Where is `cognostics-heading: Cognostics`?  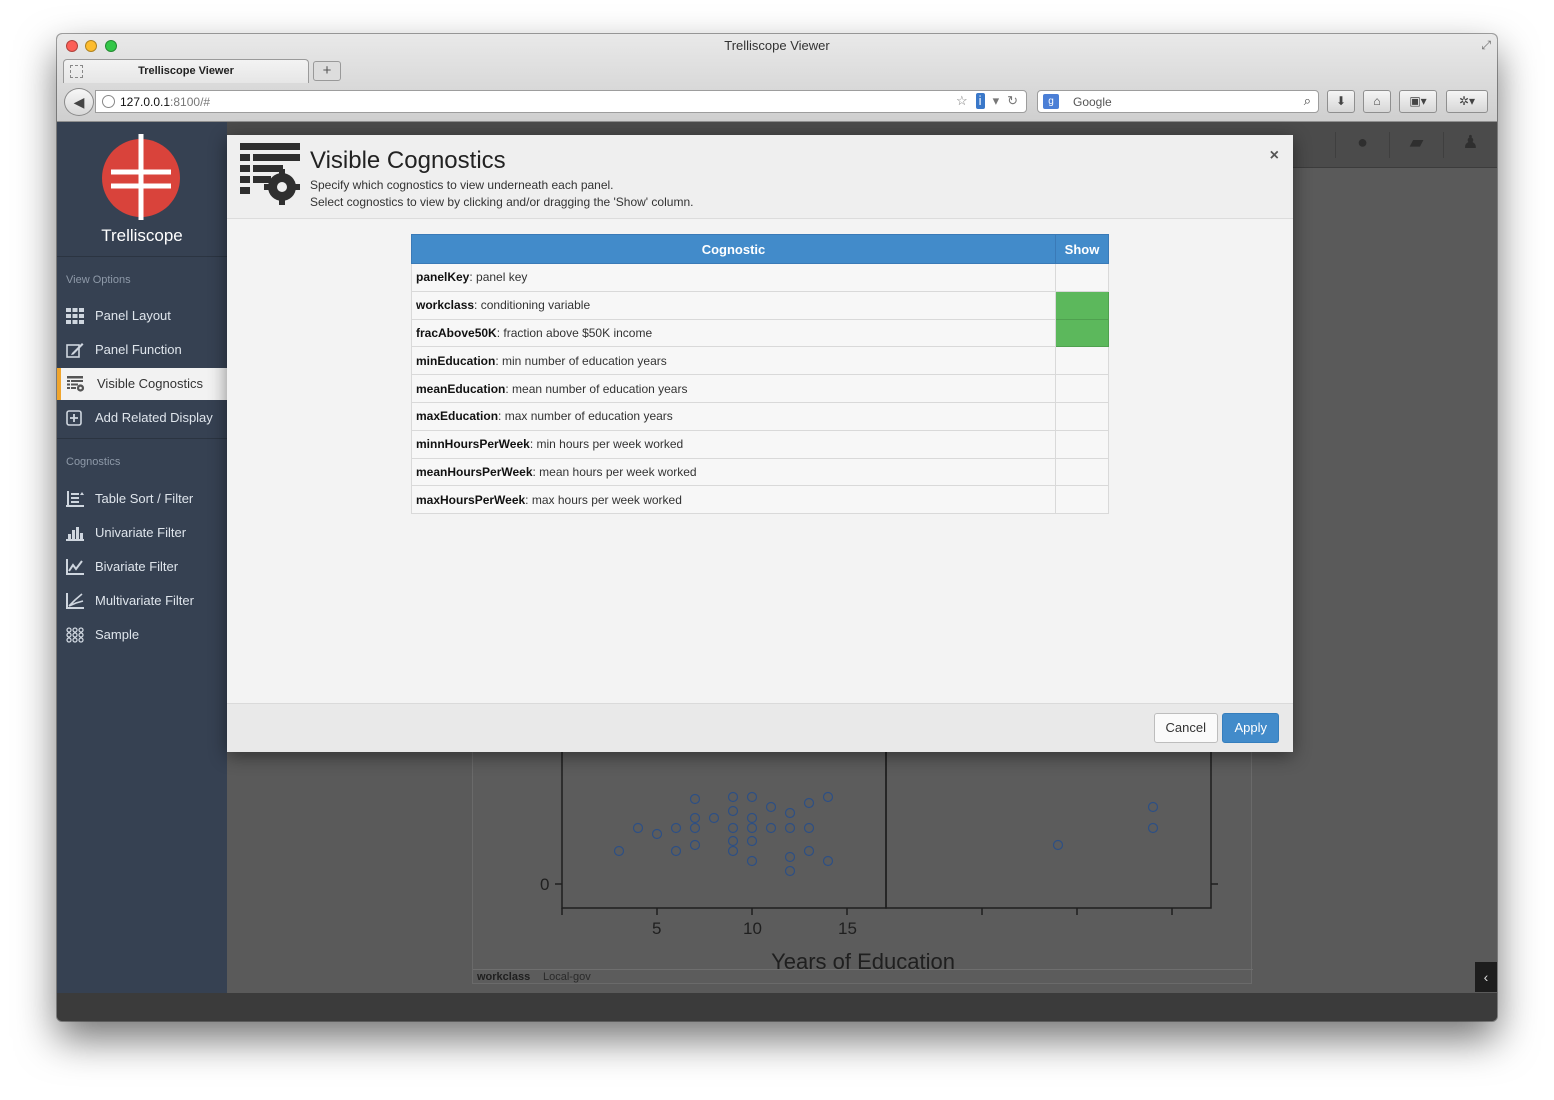
cognostics-heading: Cognostics is located at coordinates (93, 462).